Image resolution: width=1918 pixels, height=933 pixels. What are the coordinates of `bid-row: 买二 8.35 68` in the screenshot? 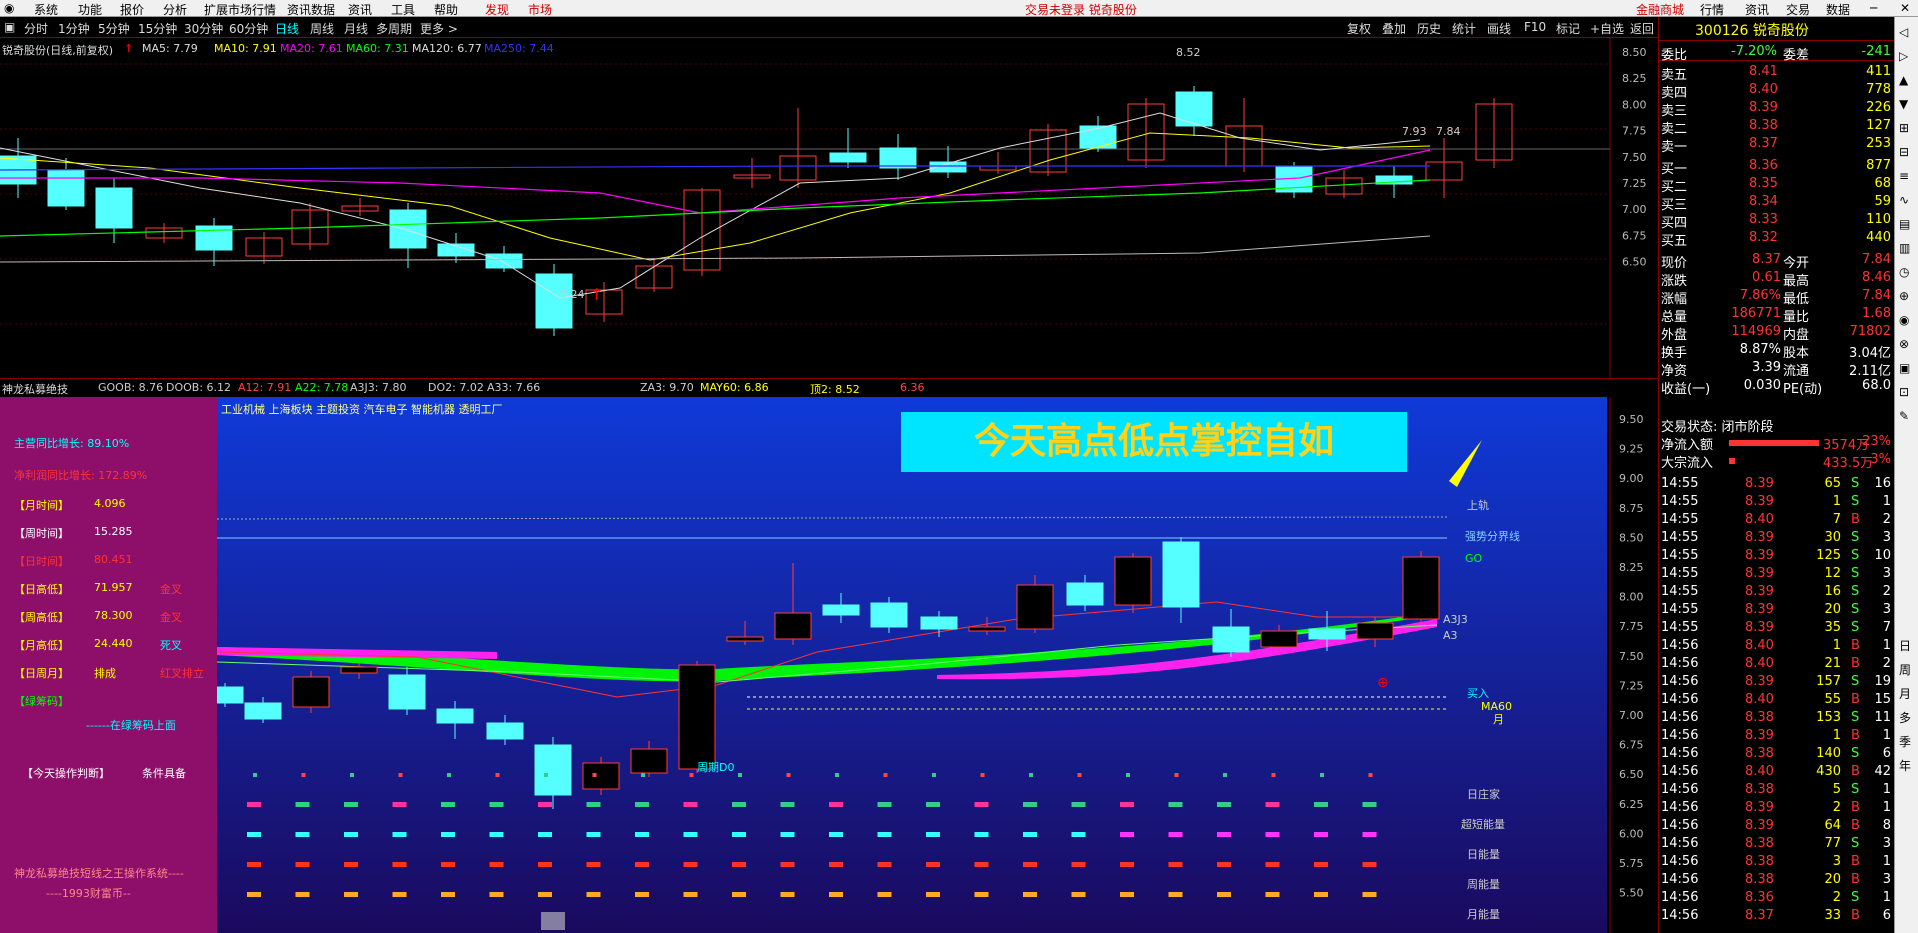 It's located at (1777, 185).